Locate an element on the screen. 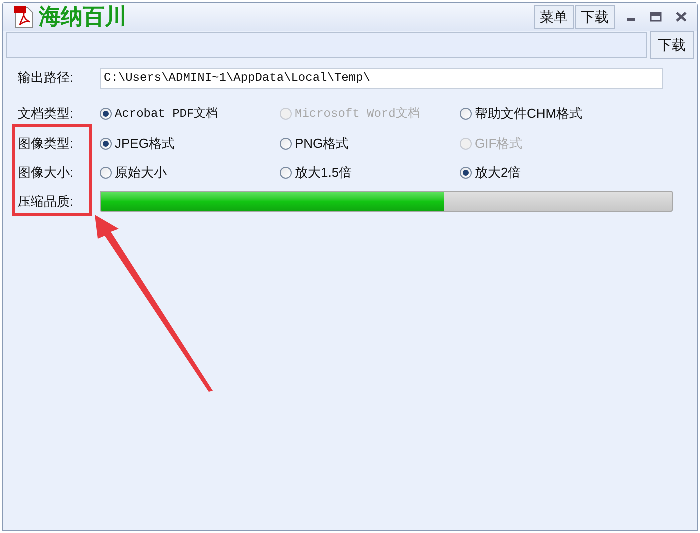  radio-label: 原始大小 is located at coordinates (141, 173).